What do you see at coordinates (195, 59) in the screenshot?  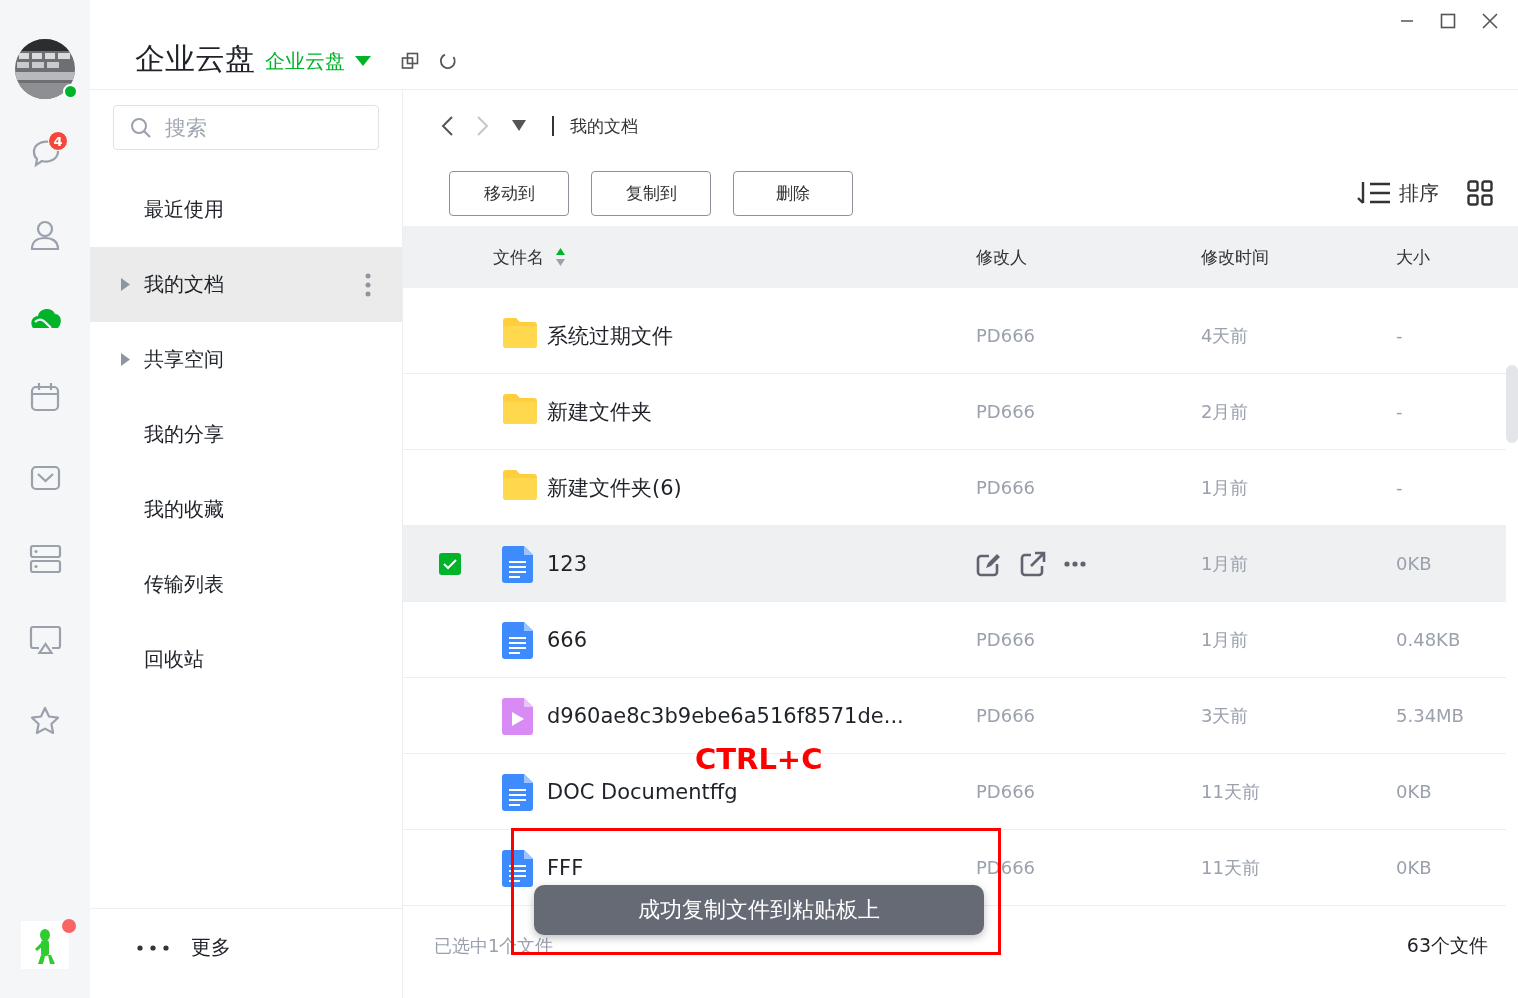 I see `app-title: 企业云盘` at bounding box center [195, 59].